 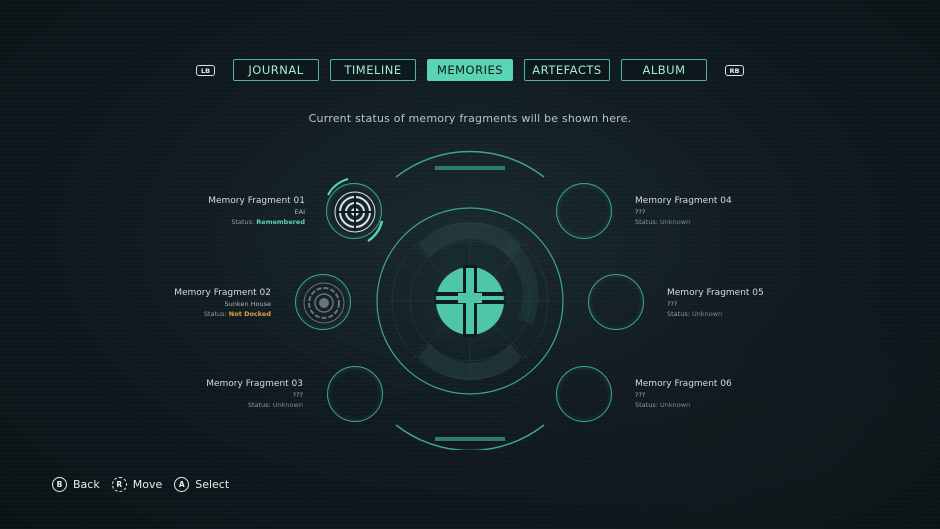 What do you see at coordinates (355, 394) in the screenshot?
I see `fragment-03-slot` at bounding box center [355, 394].